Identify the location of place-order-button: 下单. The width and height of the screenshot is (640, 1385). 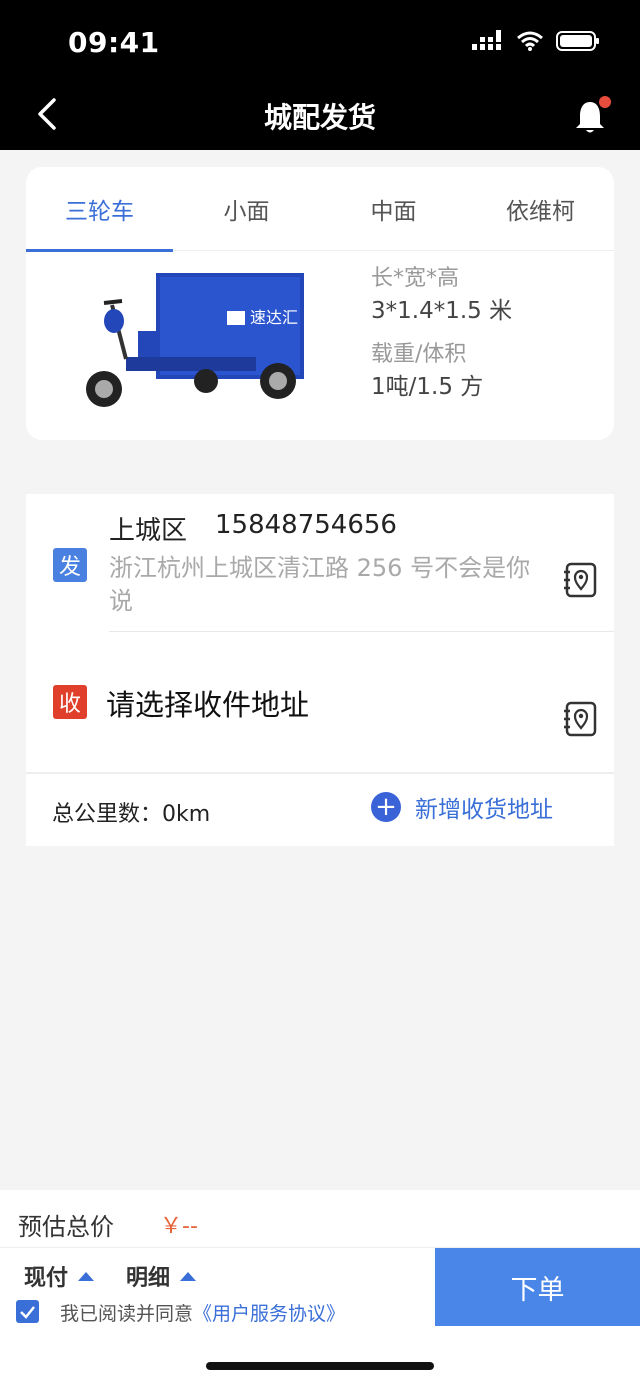
(537, 1287).